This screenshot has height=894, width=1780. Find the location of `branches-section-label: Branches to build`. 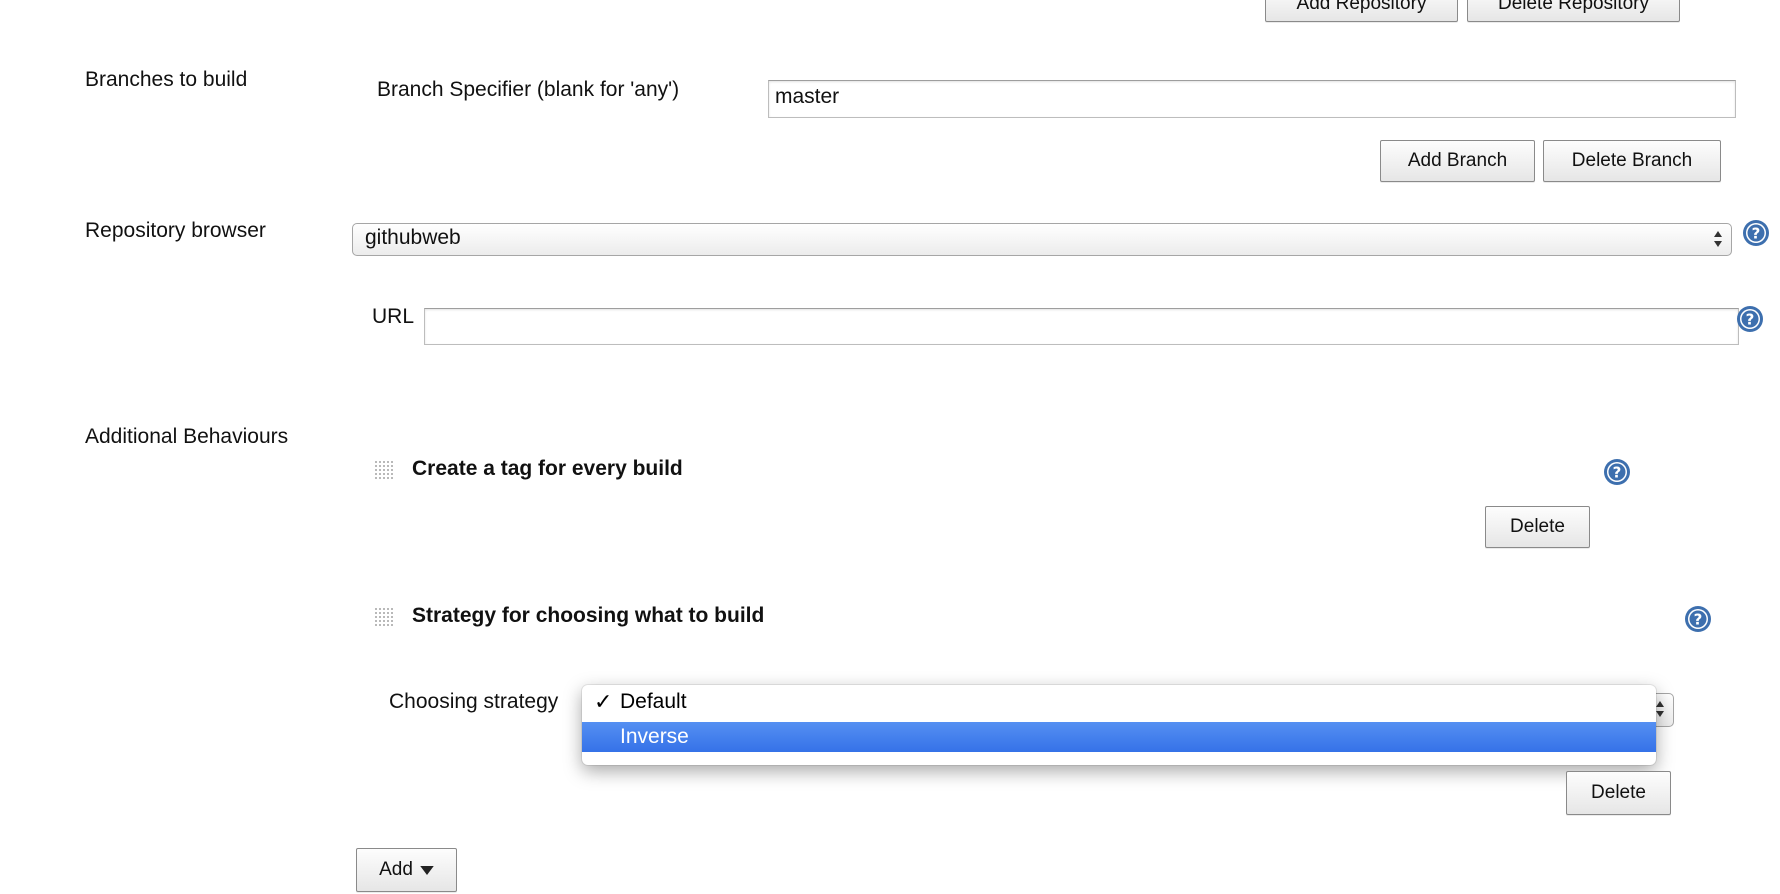

branches-section-label: Branches to build is located at coordinates (166, 79).